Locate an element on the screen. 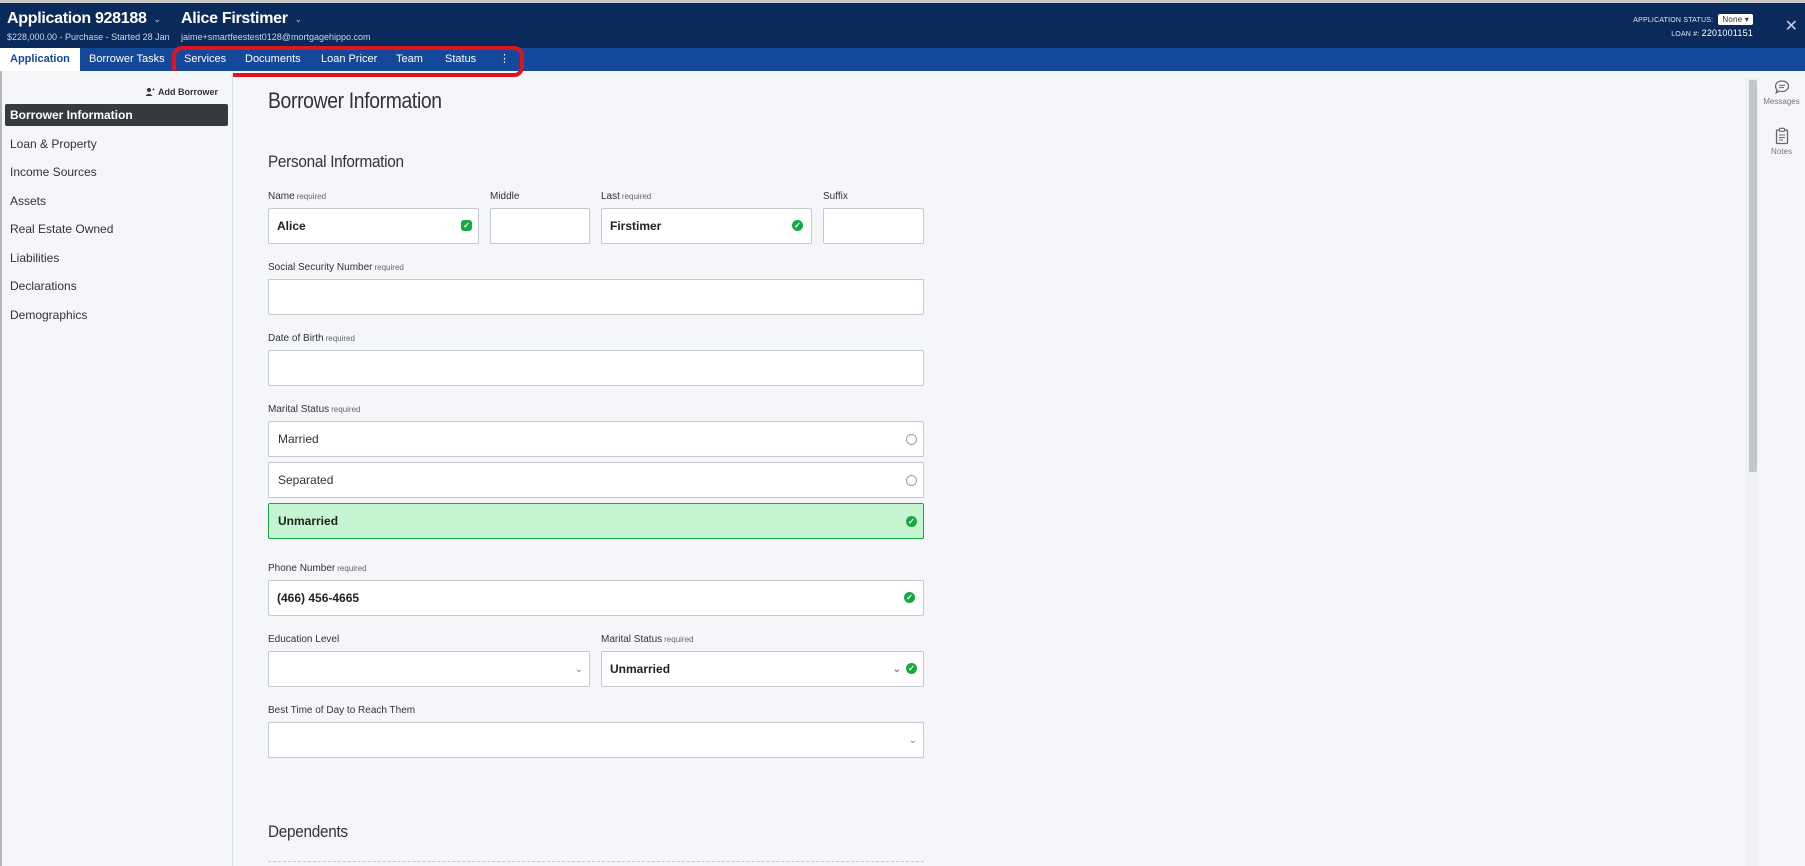 Image resolution: width=1805 pixels, height=866 pixels. last-label: Last required is located at coordinates (626, 196).